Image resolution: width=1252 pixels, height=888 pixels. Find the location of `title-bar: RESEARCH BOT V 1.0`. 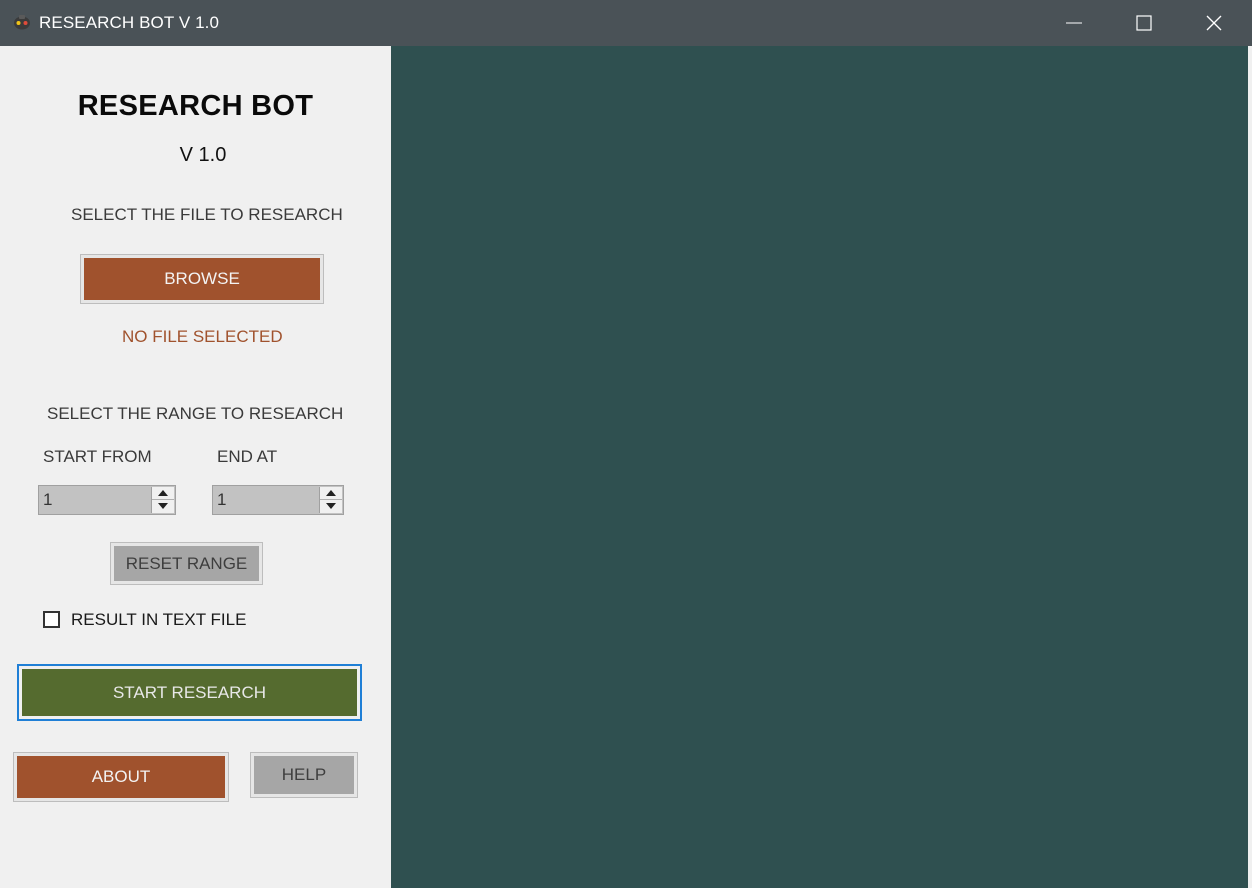

title-bar: RESEARCH BOT V 1.0 is located at coordinates (626, 23).